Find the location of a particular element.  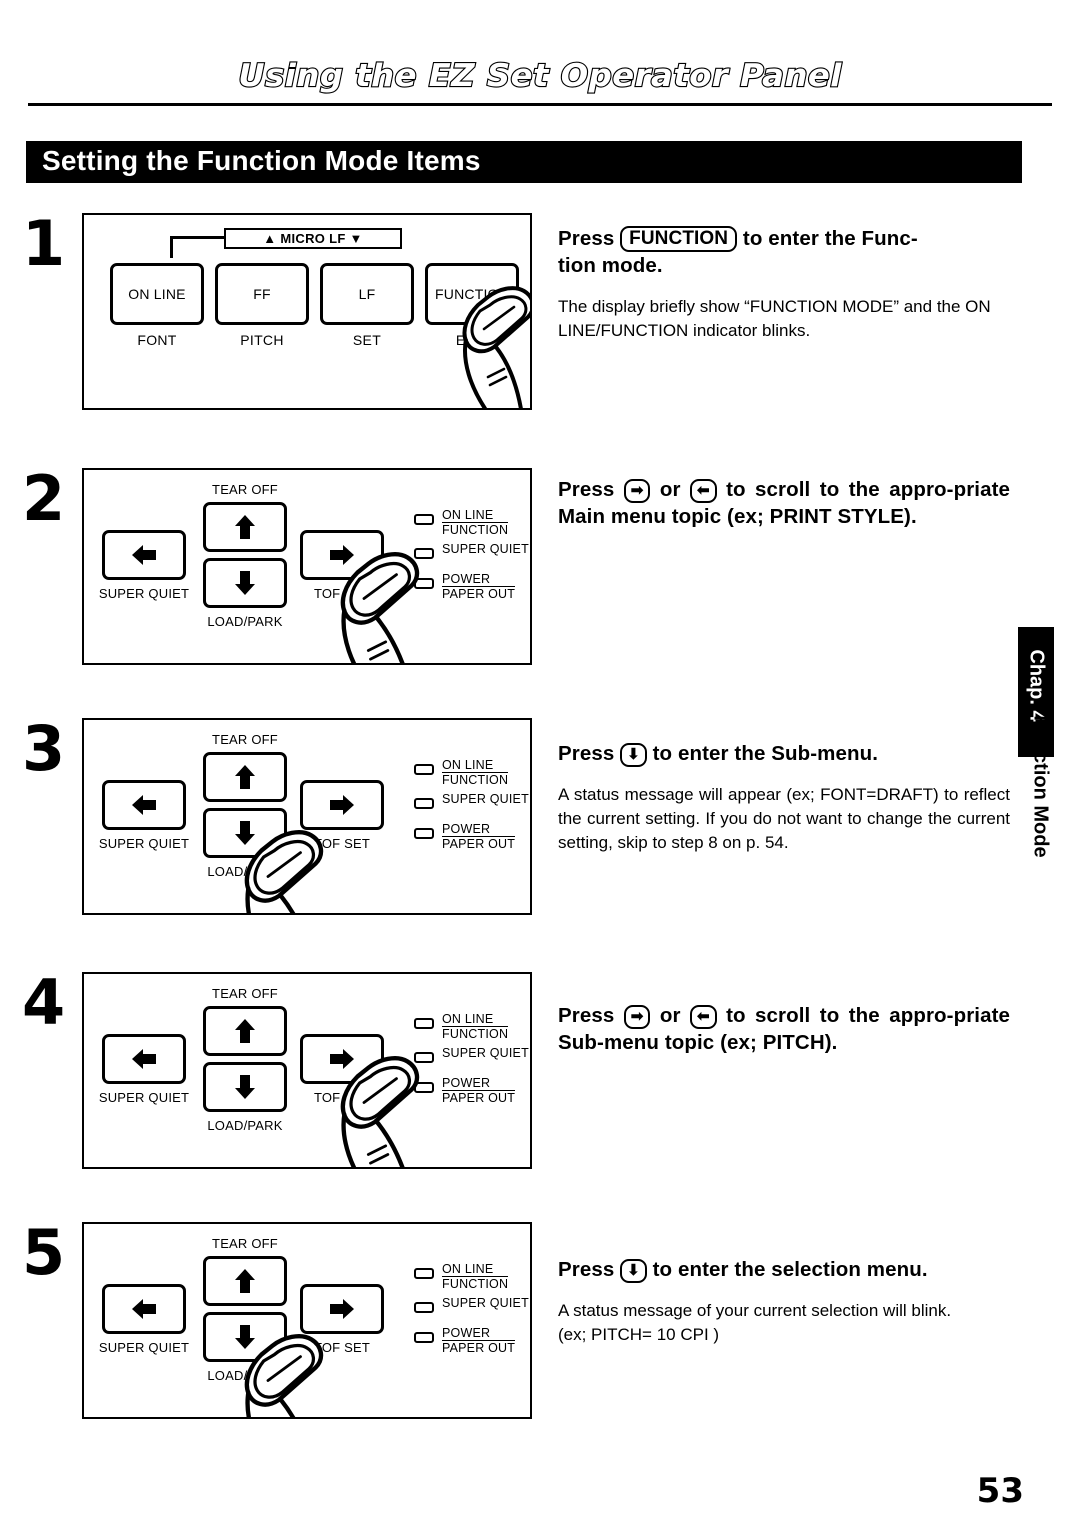

step-2-main-mid: or is located at coordinates (670, 489).